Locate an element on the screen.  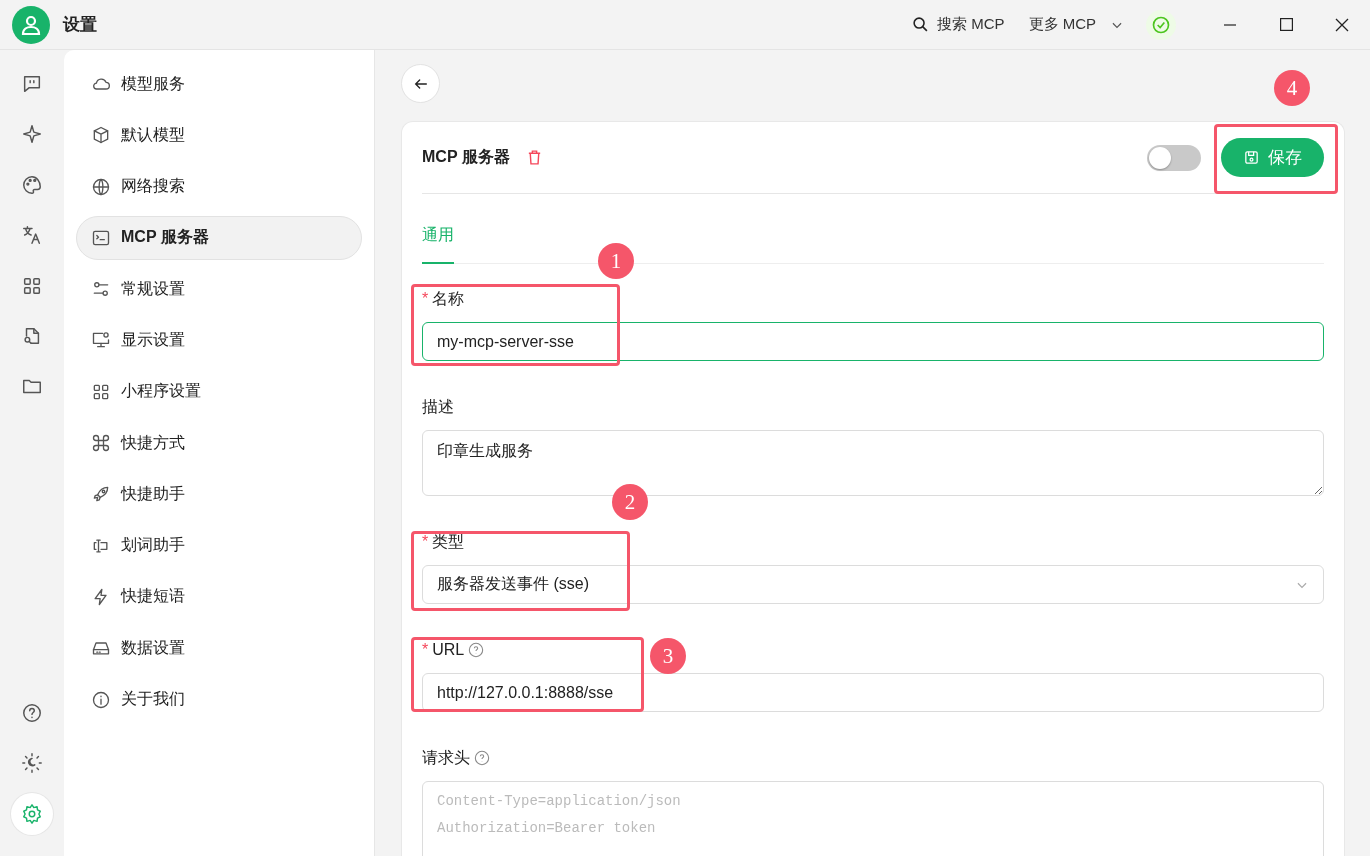
field-label: 请求头 is located at coordinates (446, 757).